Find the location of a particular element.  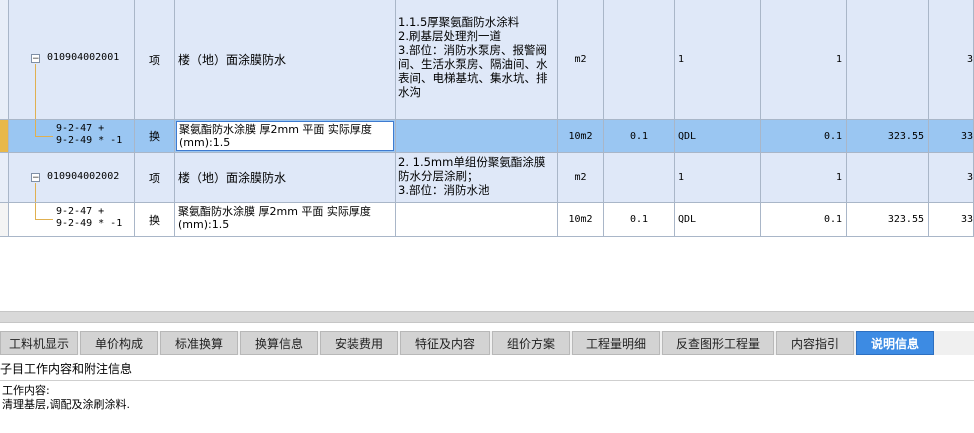

tab-standard-conversion: 标准换算 is located at coordinates (199, 343).